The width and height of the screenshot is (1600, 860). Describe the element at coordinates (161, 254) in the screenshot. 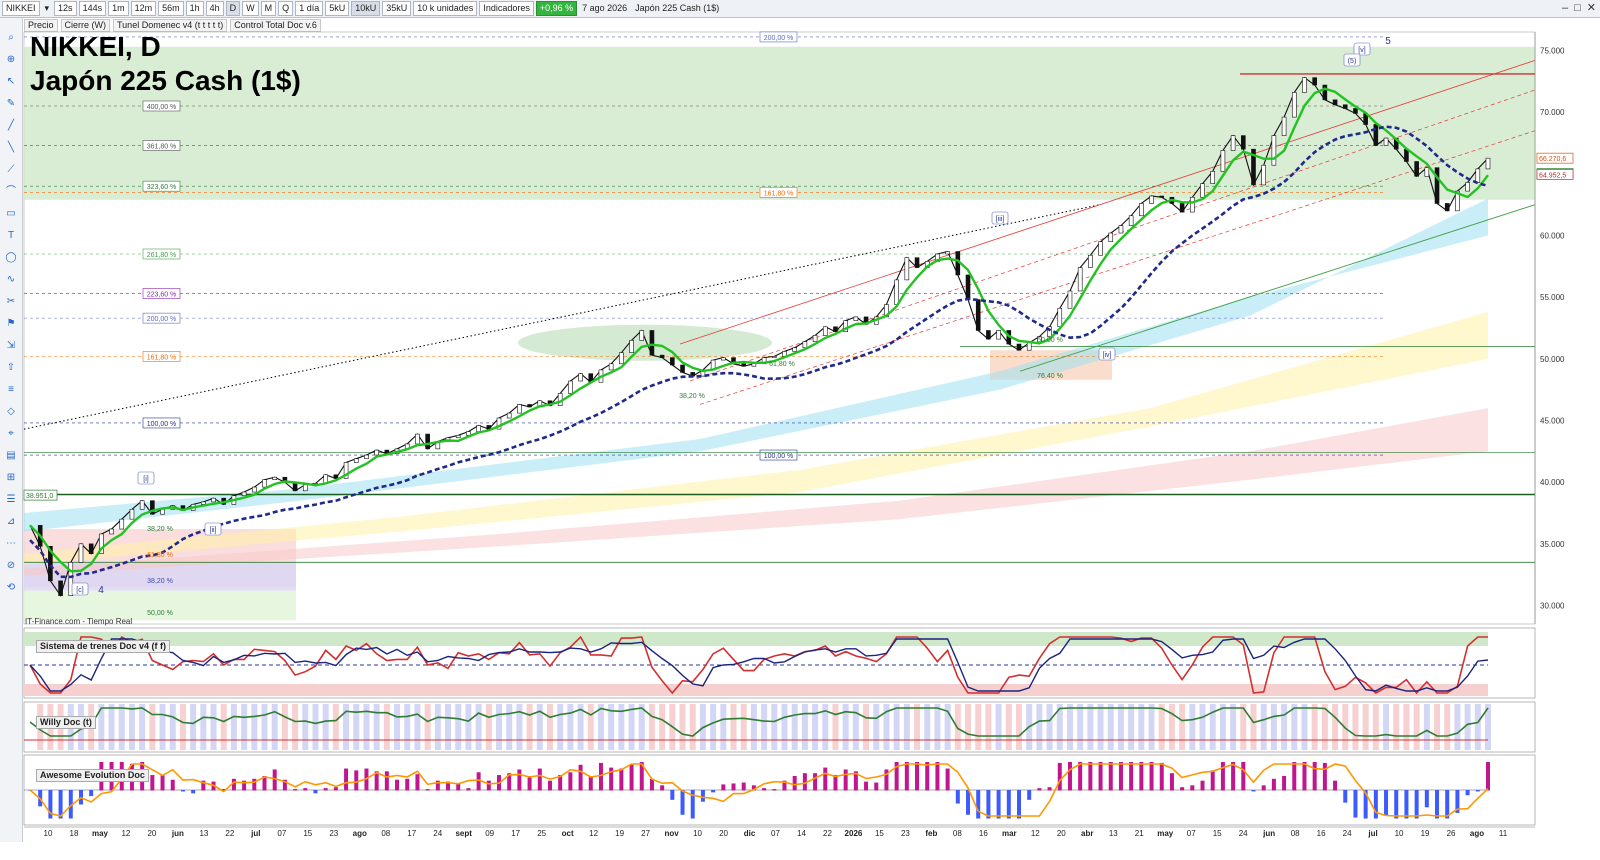

I see `fib-label: 261,80 %` at that location.